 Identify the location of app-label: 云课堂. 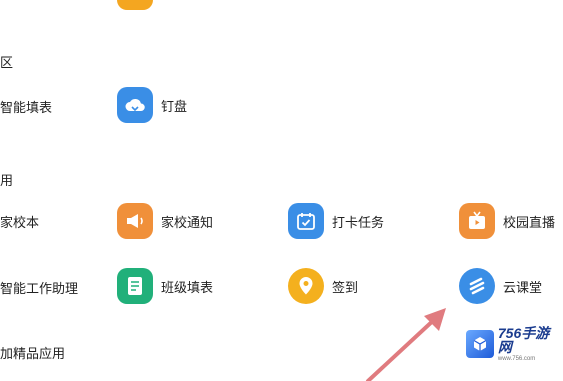
(523, 287).